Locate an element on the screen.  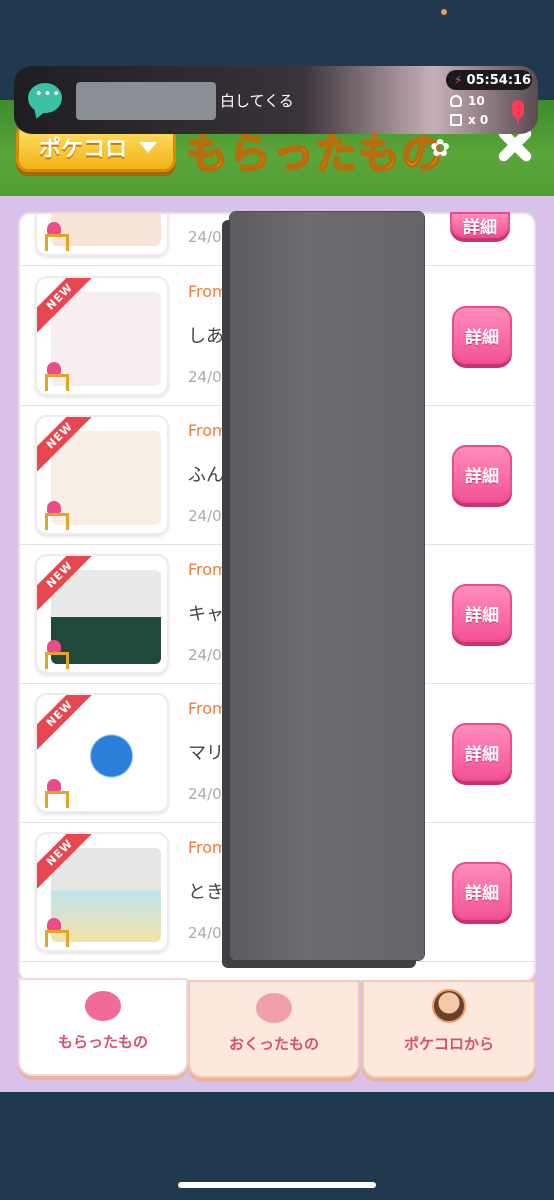
item-name: とき is located at coordinates (206, 892).